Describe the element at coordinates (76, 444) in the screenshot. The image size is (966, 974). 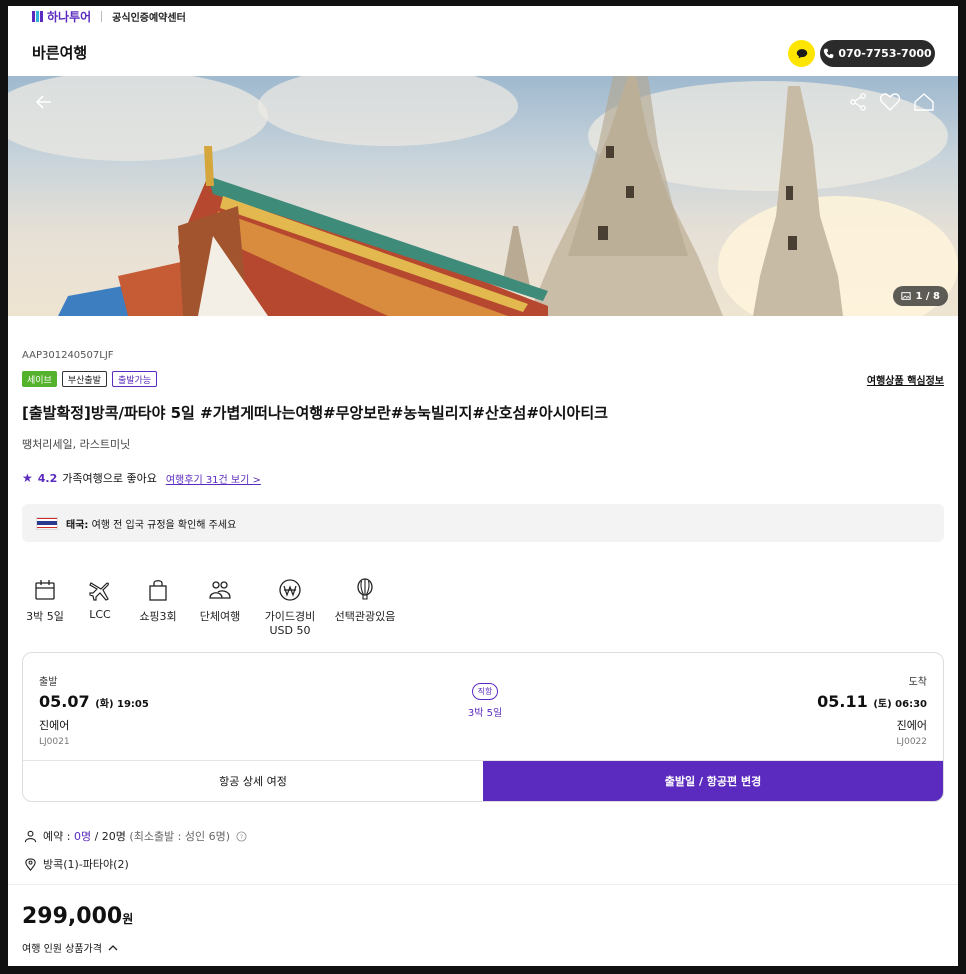
I see `product-subtitle: 땡처리세일, 라스트미닛` at that location.